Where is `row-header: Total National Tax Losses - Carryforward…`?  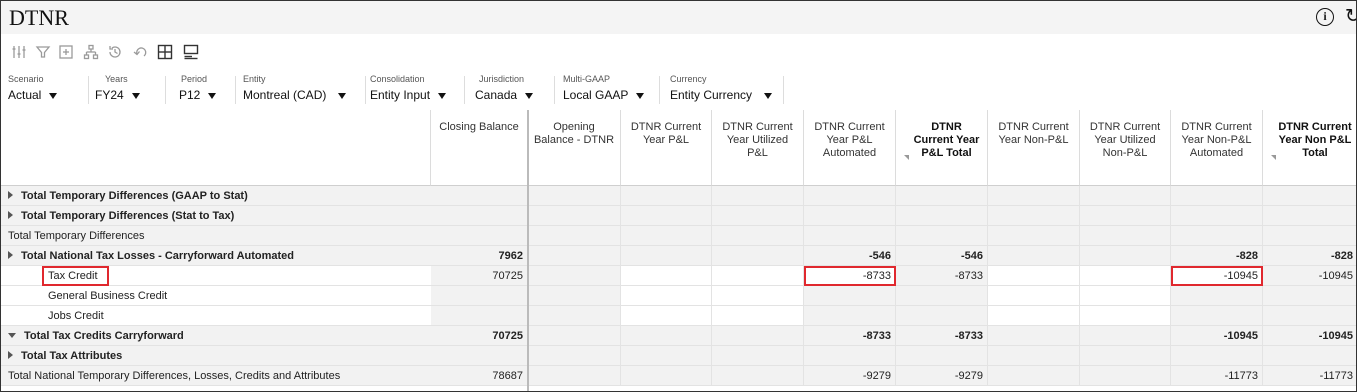
row-header: Total National Tax Losses - Carryforward… is located at coordinates (216, 256).